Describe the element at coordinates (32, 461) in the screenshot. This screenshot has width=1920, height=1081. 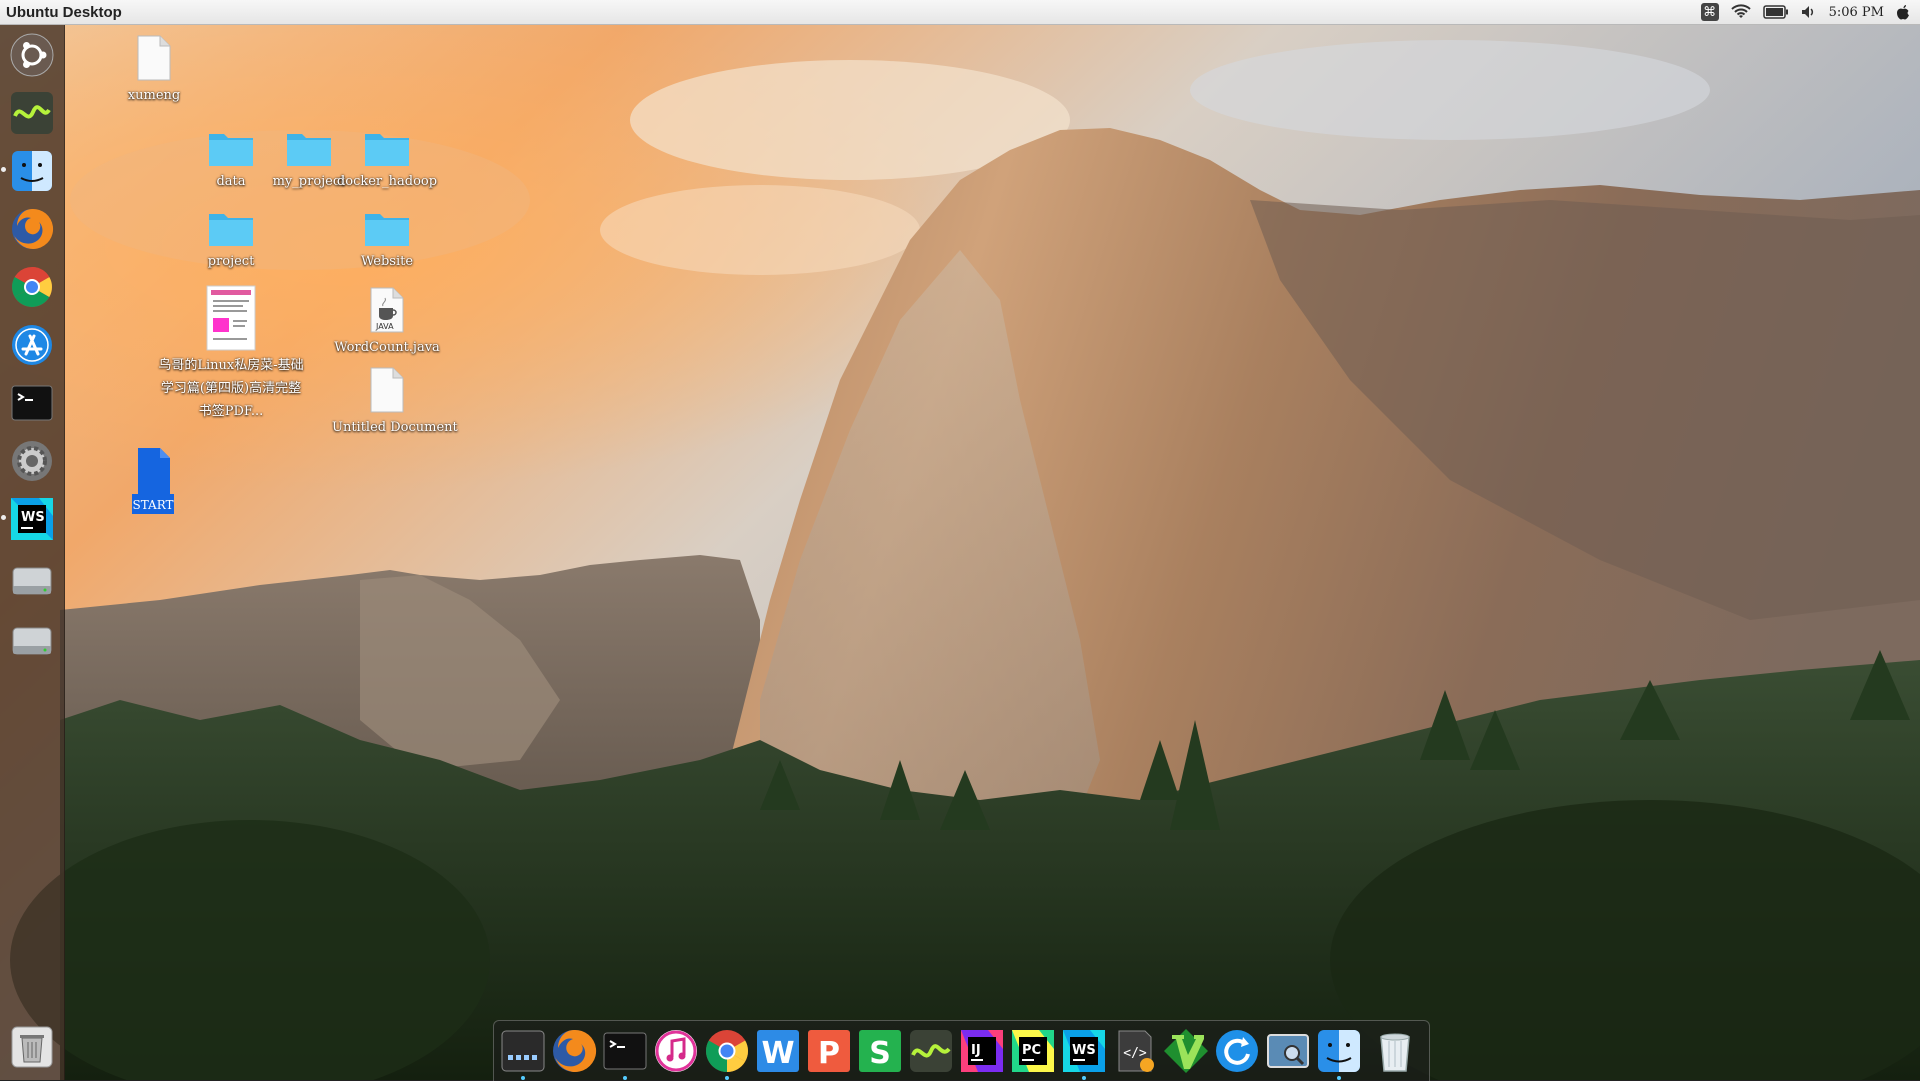
I see `system-settings-icon` at that location.